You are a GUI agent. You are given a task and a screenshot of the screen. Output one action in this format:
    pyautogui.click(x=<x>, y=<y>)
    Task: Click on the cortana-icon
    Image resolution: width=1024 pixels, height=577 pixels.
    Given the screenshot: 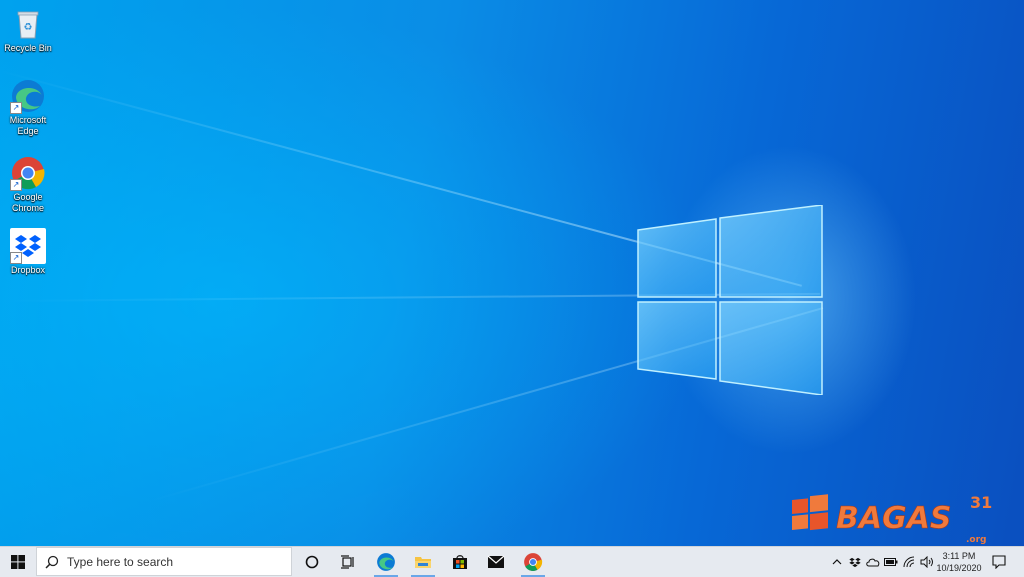 What is the action you would take?
    pyautogui.click(x=312, y=562)
    